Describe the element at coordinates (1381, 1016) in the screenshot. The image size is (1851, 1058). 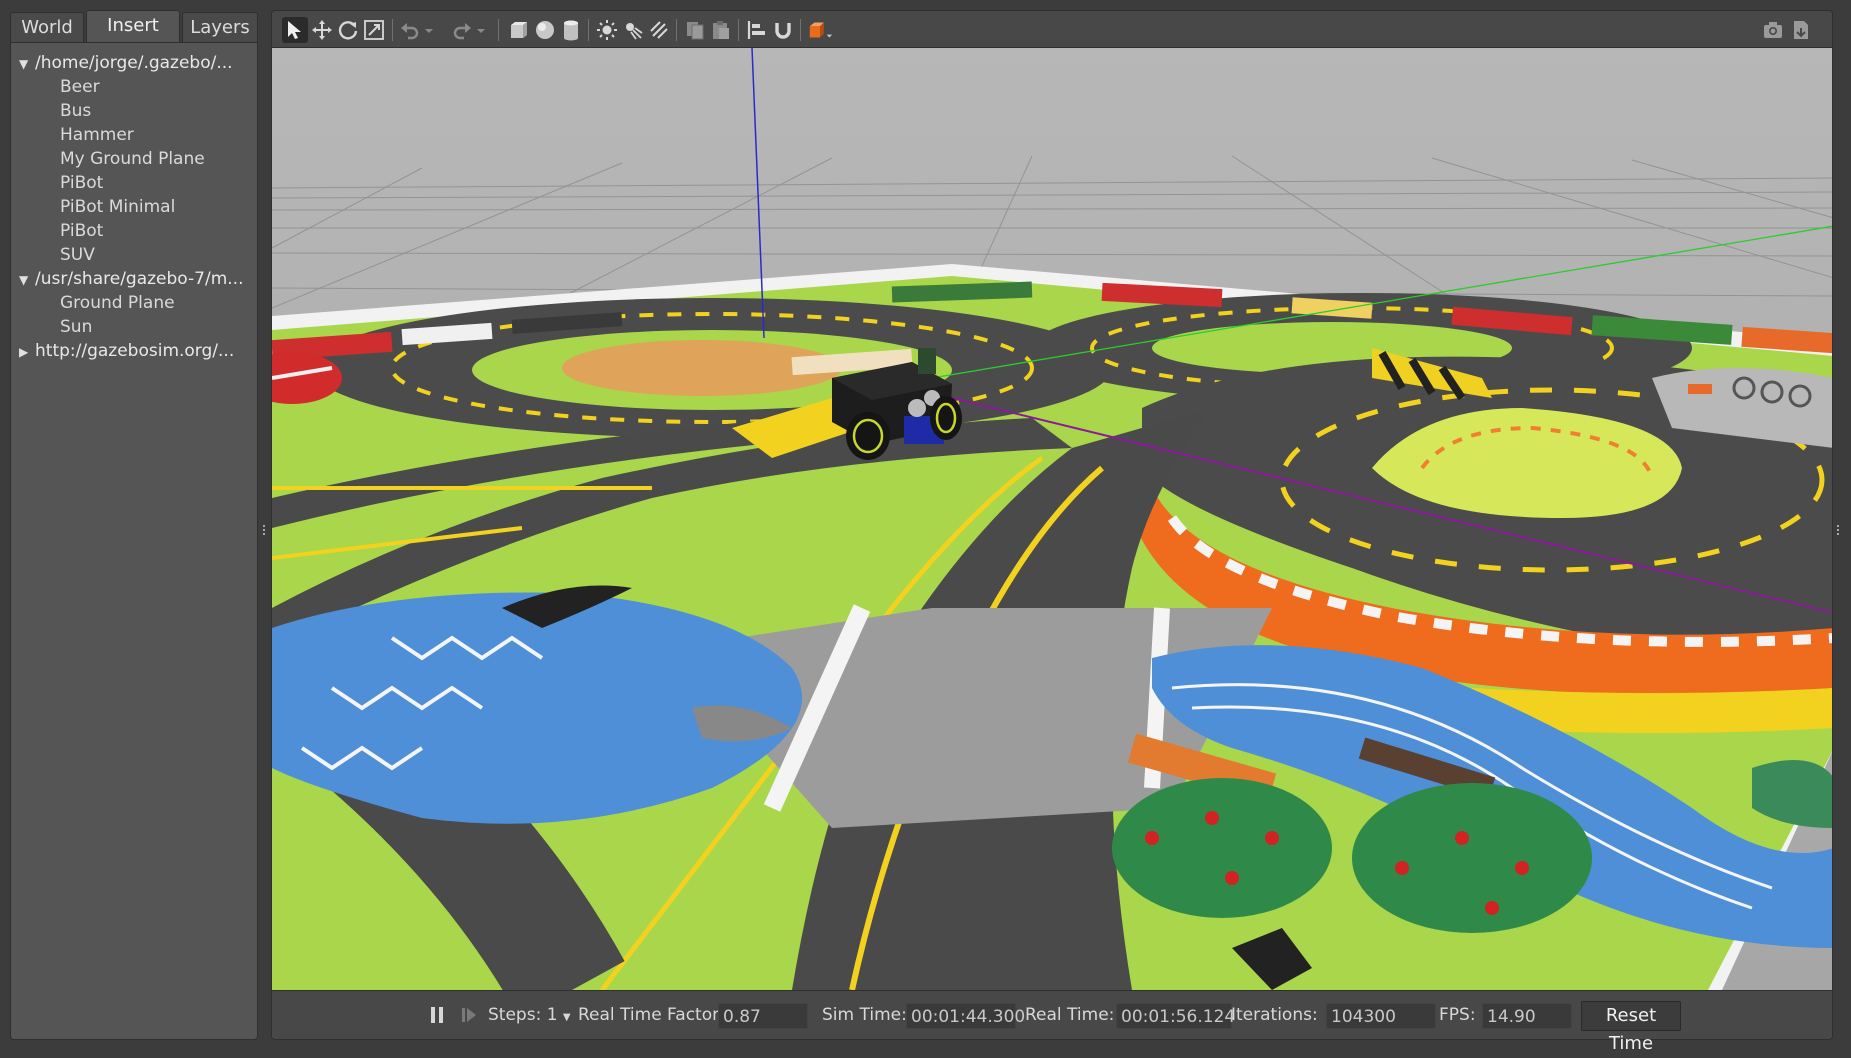
I see `iterations-field: 104300` at that location.